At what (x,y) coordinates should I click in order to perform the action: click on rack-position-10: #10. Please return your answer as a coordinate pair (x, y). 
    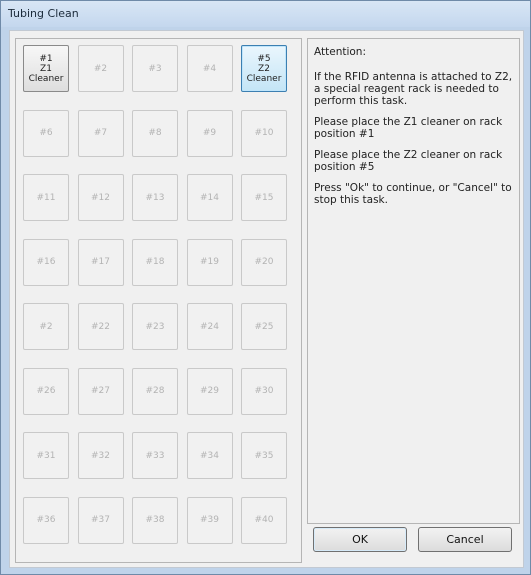
    Looking at the image, I should click on (264, 133).